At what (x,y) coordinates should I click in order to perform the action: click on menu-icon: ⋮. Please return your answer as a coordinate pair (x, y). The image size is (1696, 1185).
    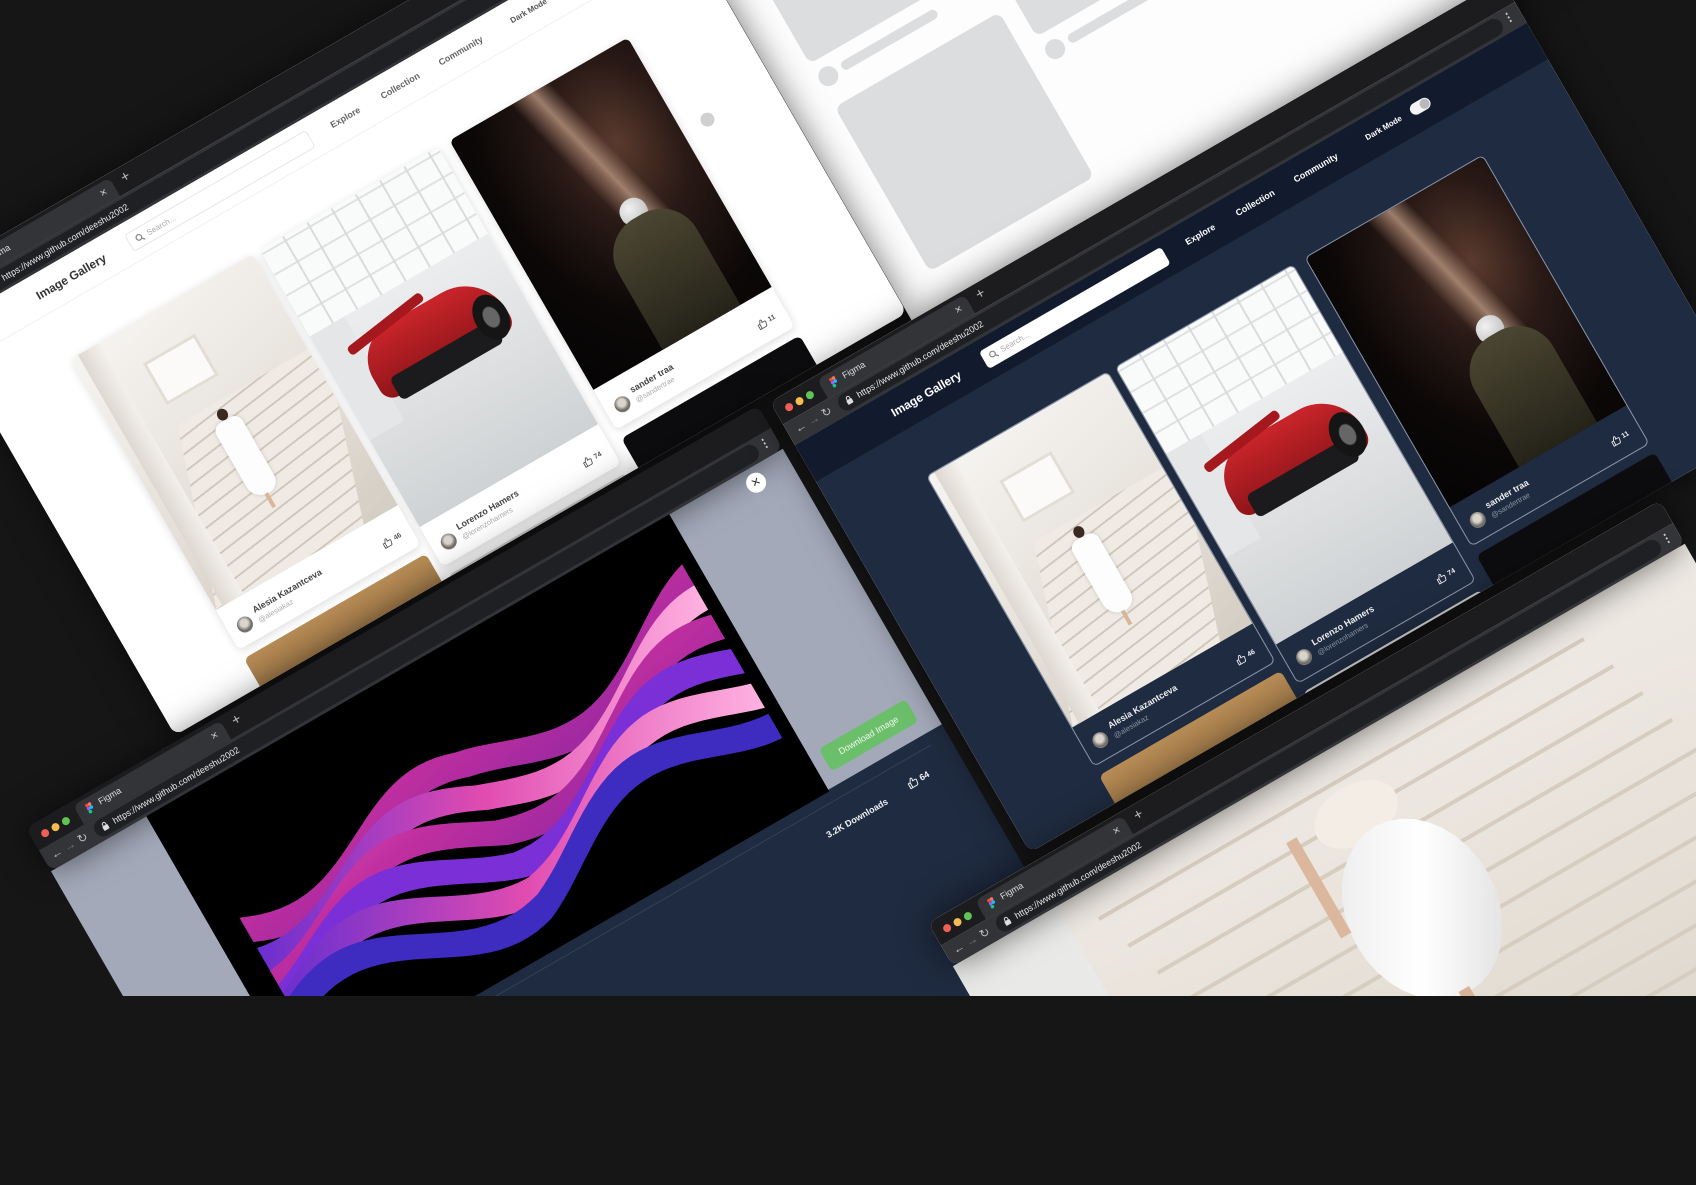
    Looking at the image, I should click on (1666, 538).